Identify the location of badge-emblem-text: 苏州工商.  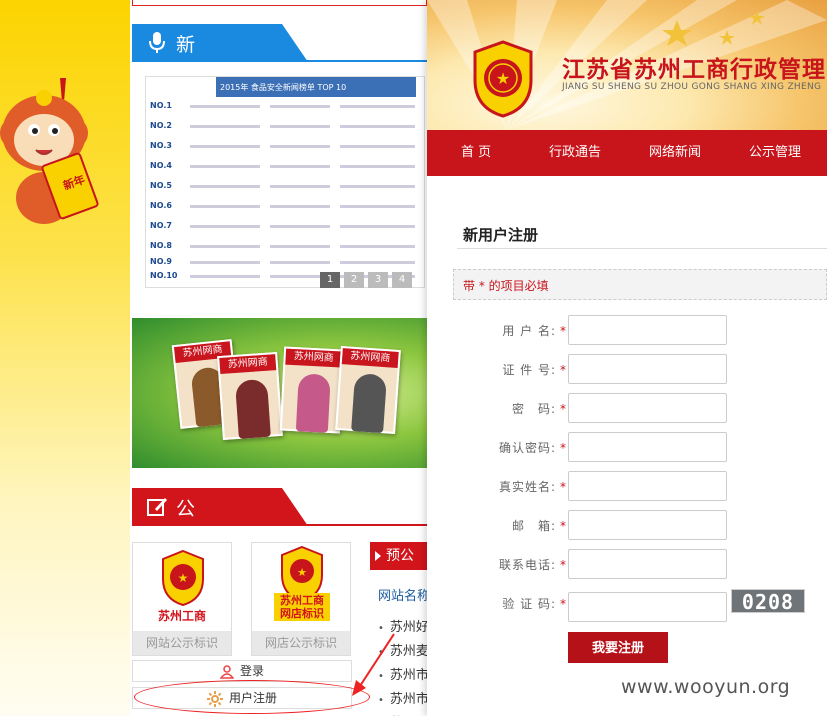
(181, 616).